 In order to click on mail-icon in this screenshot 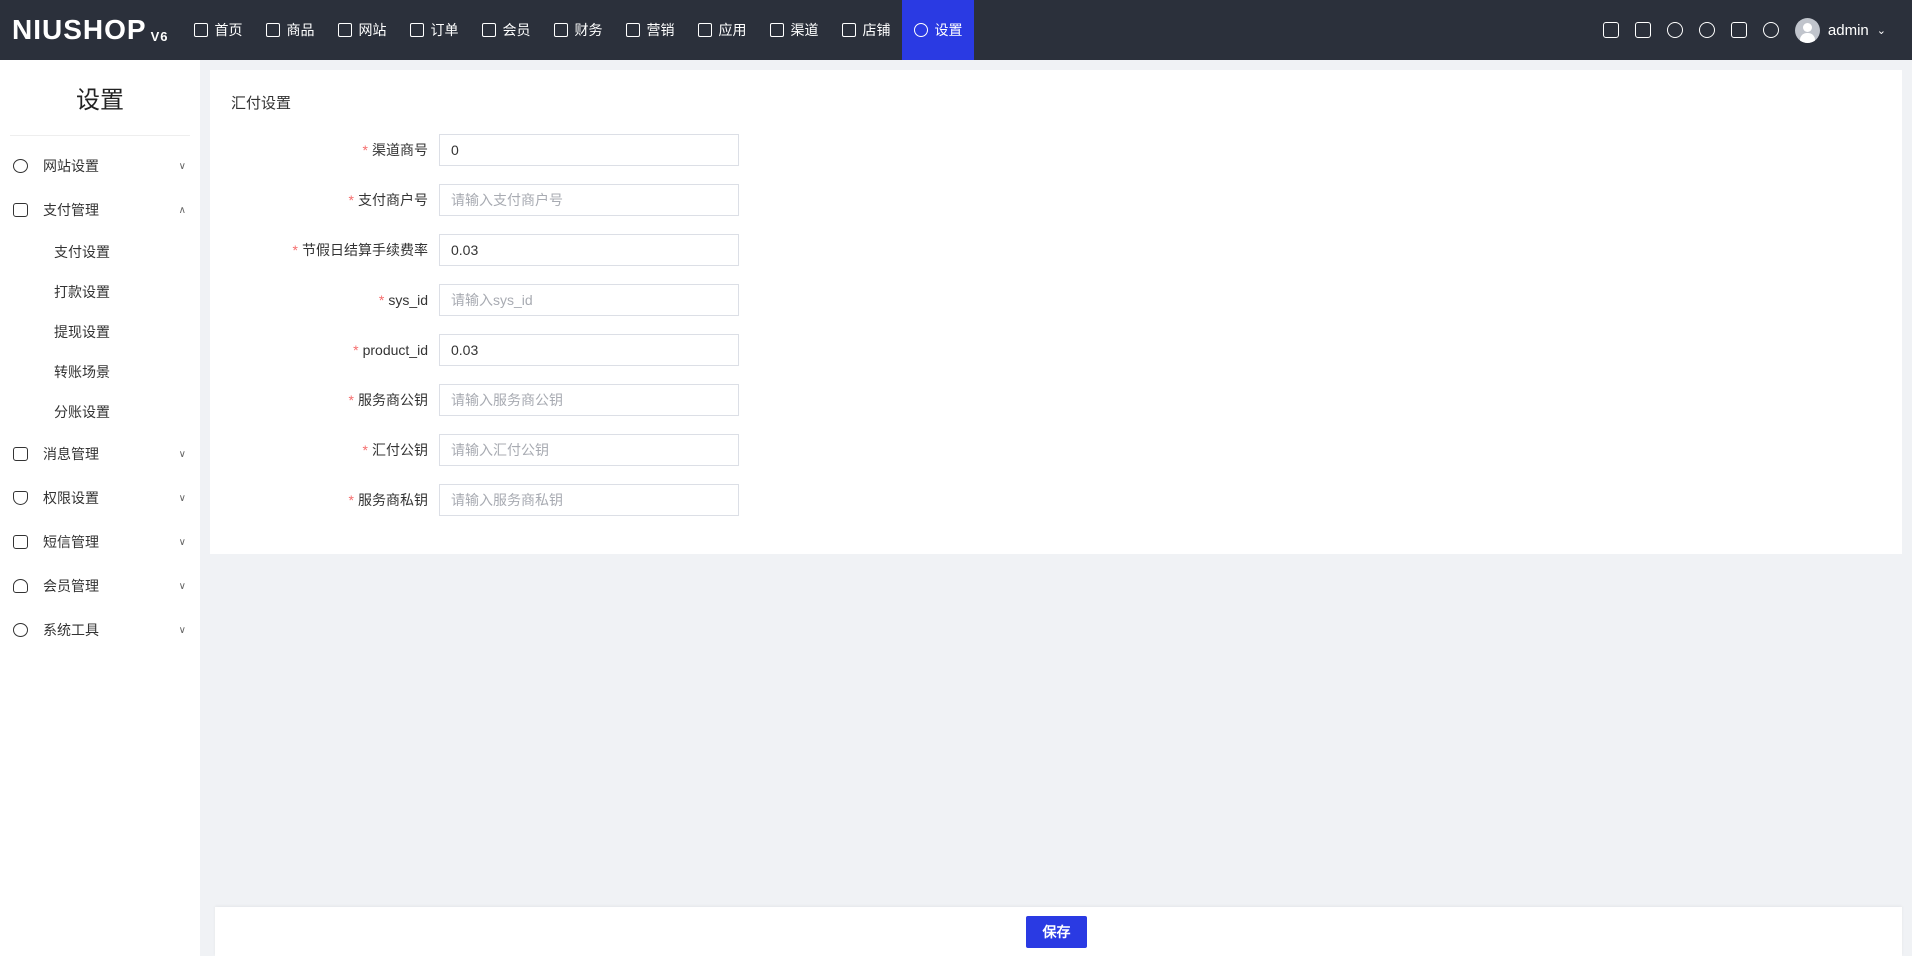, I will do `click(20, 542)`.